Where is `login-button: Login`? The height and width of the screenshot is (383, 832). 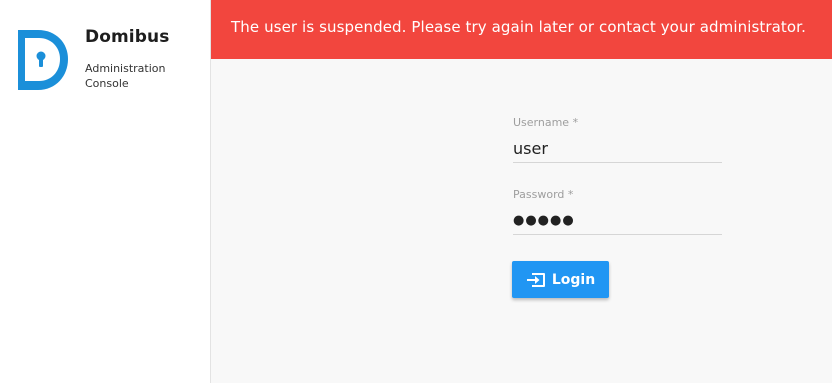
login-button: Login is located at coordinates (560, 279).